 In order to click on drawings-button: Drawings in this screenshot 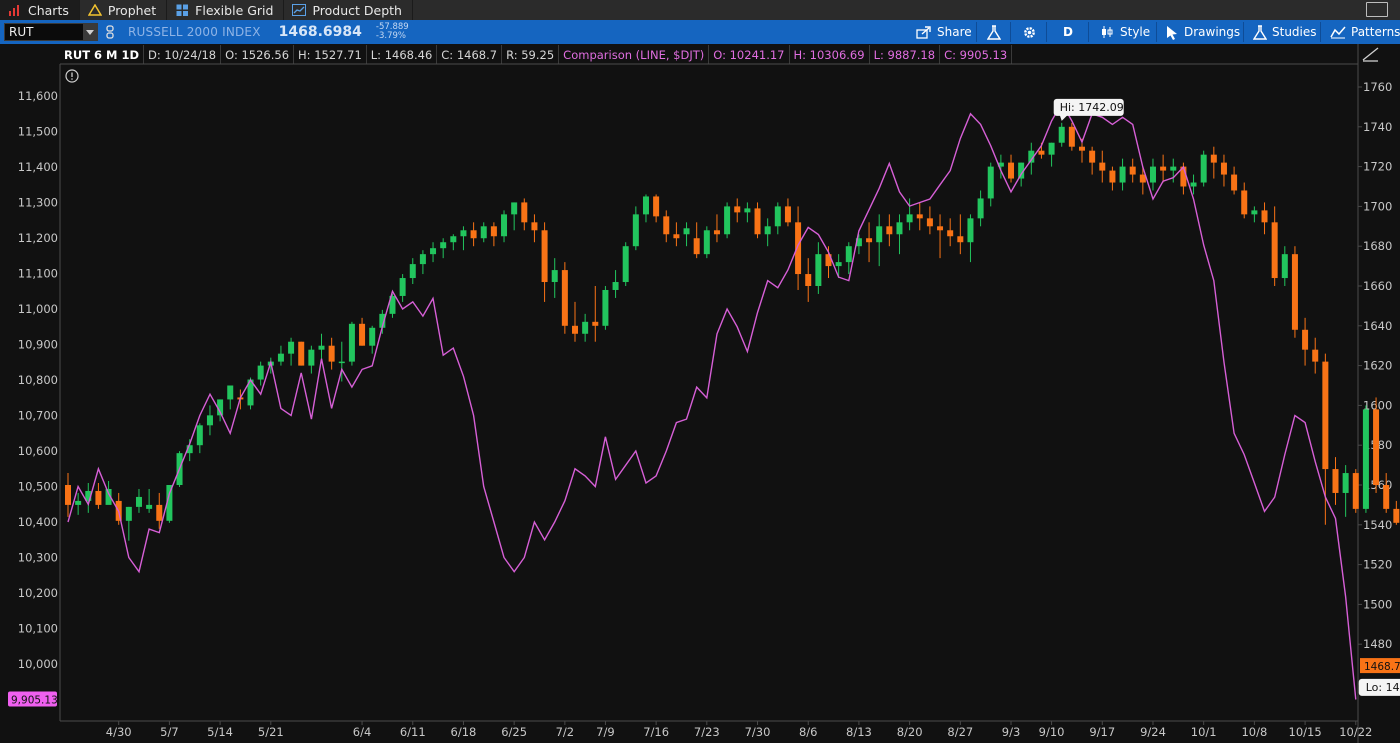, I will do `click(1203, 32)`.